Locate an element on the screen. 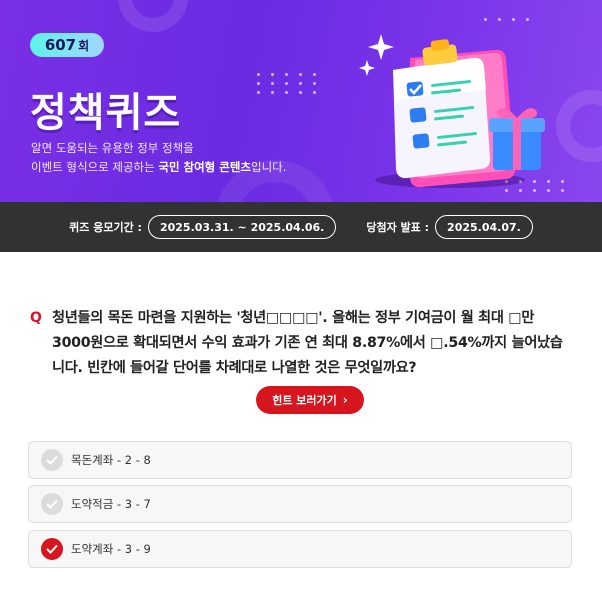 The height and width of the screenshot is (592, 602). answer-option-2: 도약적금 - 3 - 7 is located at coordinates (300, 504).